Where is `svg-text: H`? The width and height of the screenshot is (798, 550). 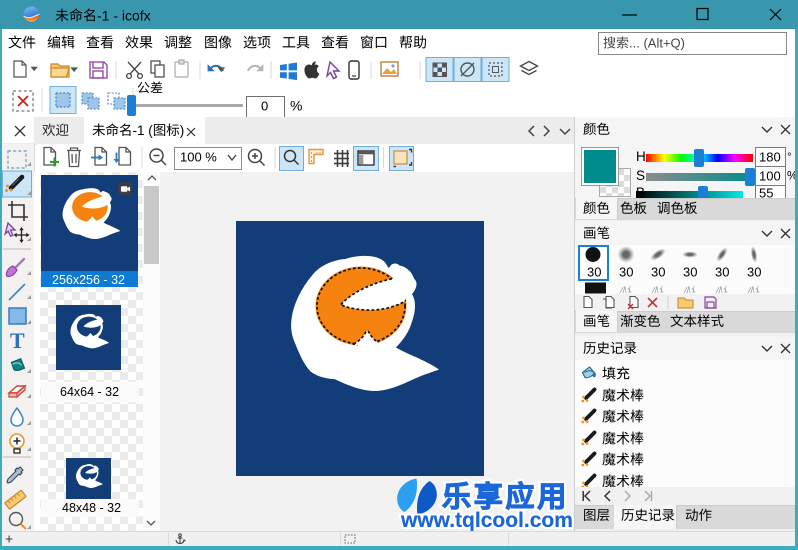
svg-text: H is located at coordinates (641, 156).